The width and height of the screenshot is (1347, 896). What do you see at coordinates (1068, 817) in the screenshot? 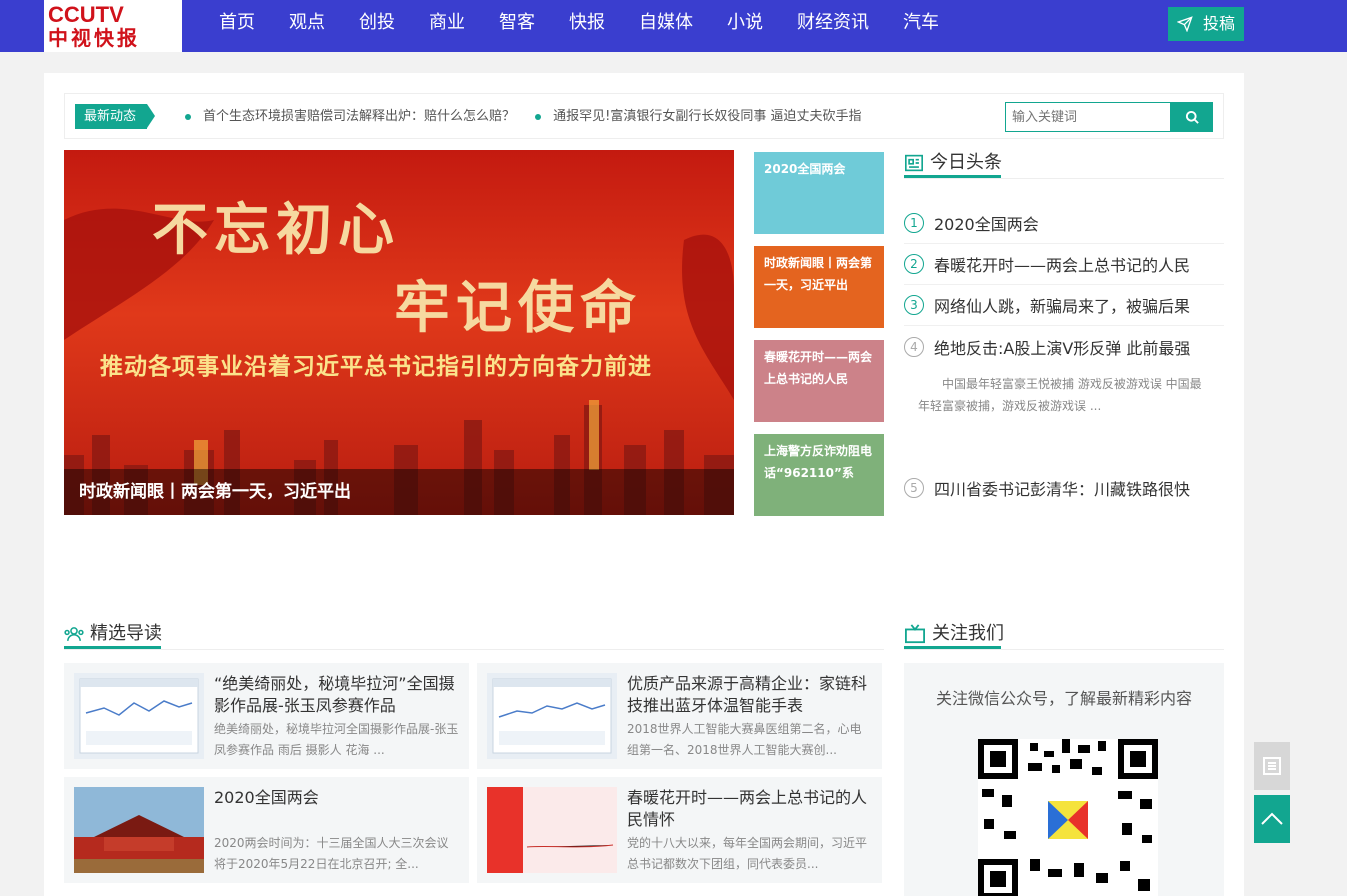
I see `qr-code-image` at bounding box center [1068, 817].